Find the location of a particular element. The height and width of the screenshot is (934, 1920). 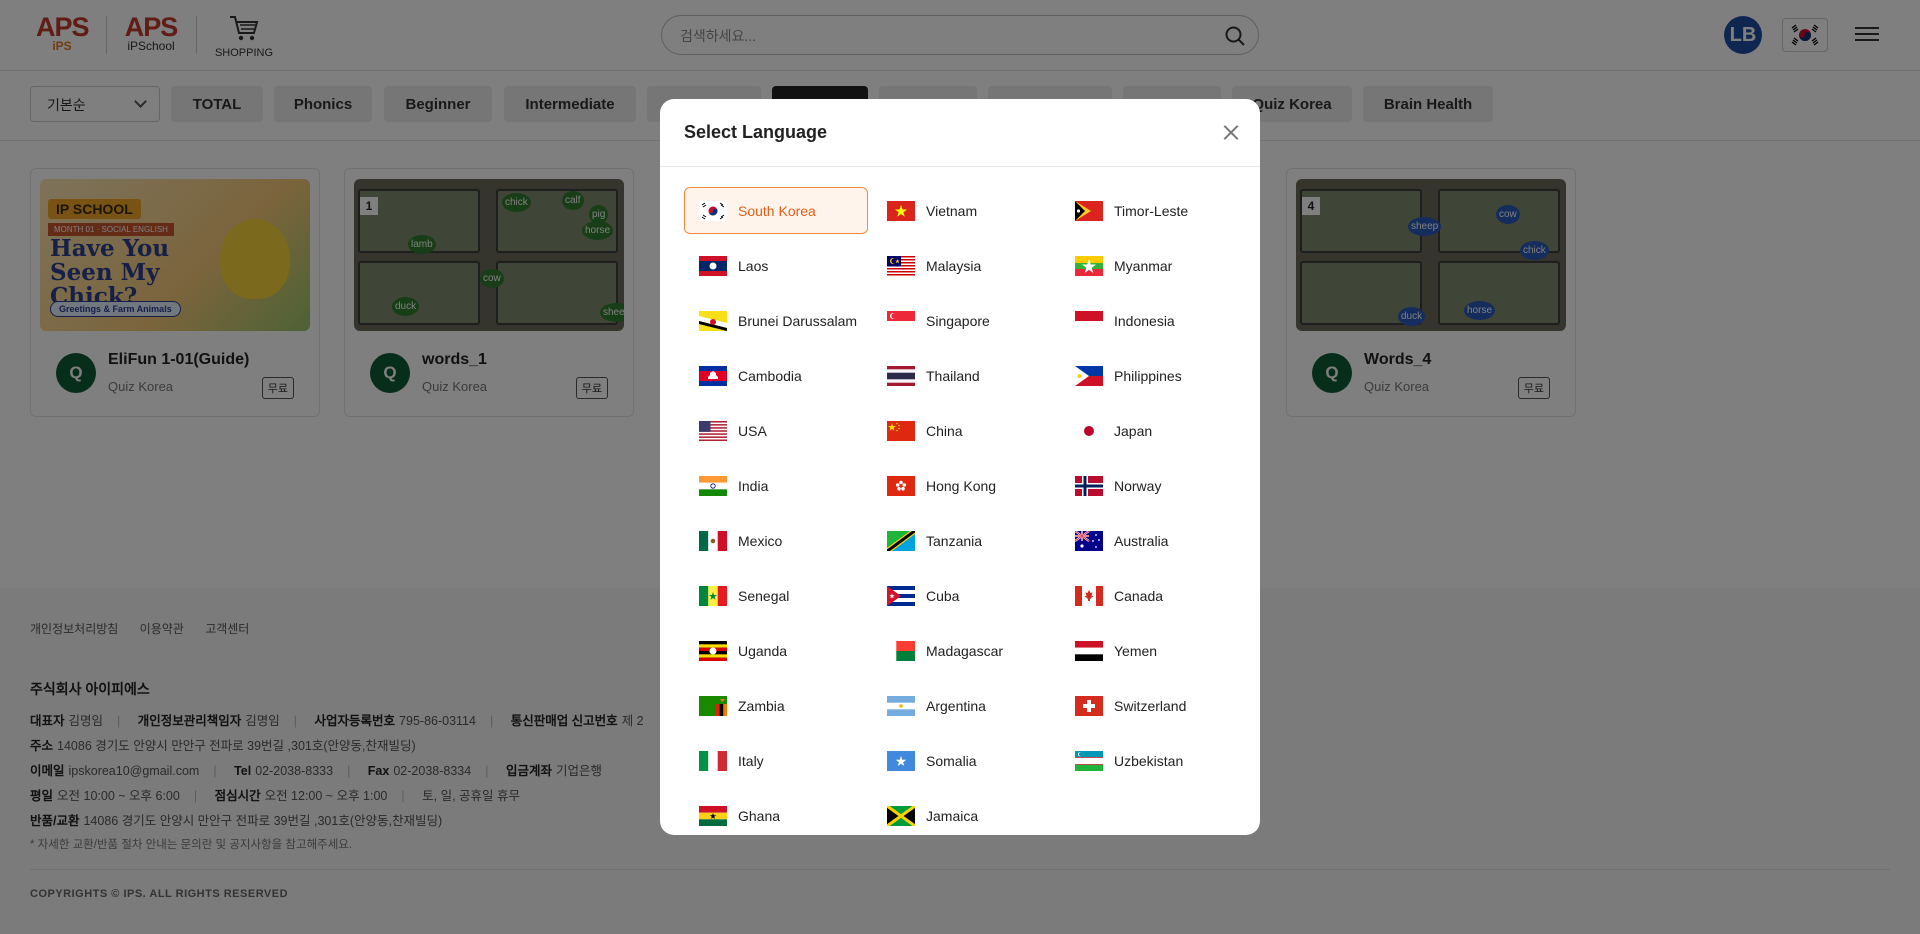

language-option-label: Australia is located at coordinates (1141, 540).